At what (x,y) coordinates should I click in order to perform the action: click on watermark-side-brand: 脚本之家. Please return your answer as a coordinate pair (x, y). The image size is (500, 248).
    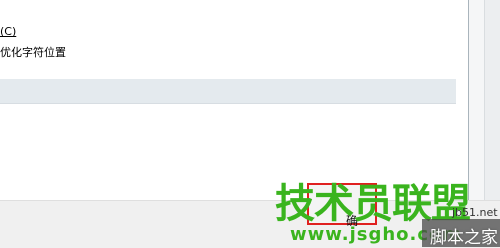
    Looking at the image, I should click on (464, 238).